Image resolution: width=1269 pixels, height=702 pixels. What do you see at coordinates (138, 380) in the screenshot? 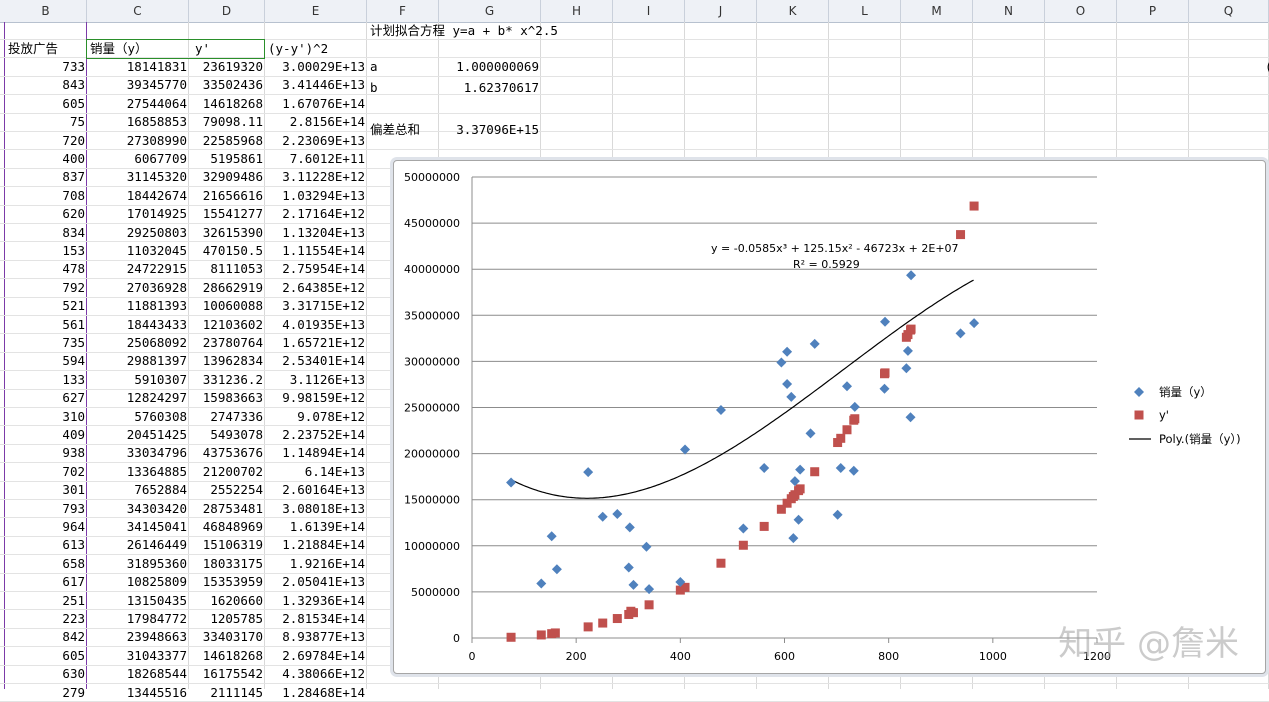
I see `table-cell-col-c: 5910307` at bounding box center [138, 380].